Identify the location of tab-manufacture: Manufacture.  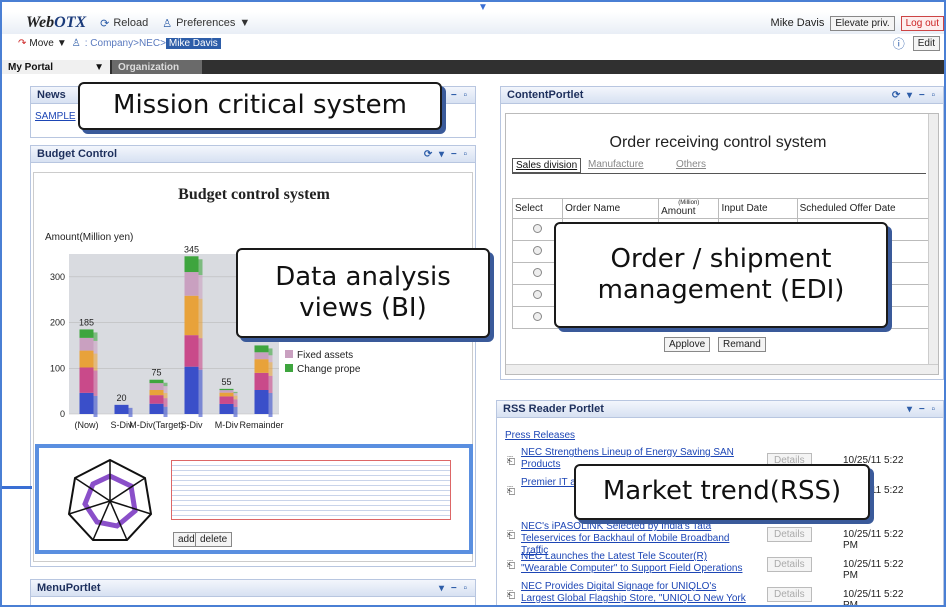
(616, 164).